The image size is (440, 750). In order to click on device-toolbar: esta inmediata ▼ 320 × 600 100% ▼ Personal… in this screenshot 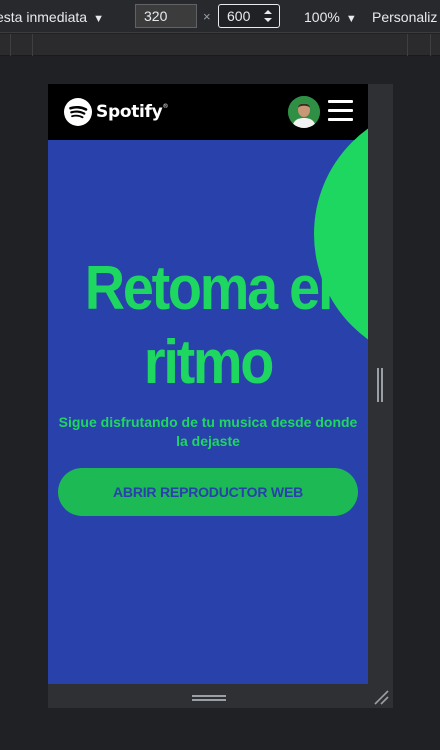, I will do `click(220, 16)`.